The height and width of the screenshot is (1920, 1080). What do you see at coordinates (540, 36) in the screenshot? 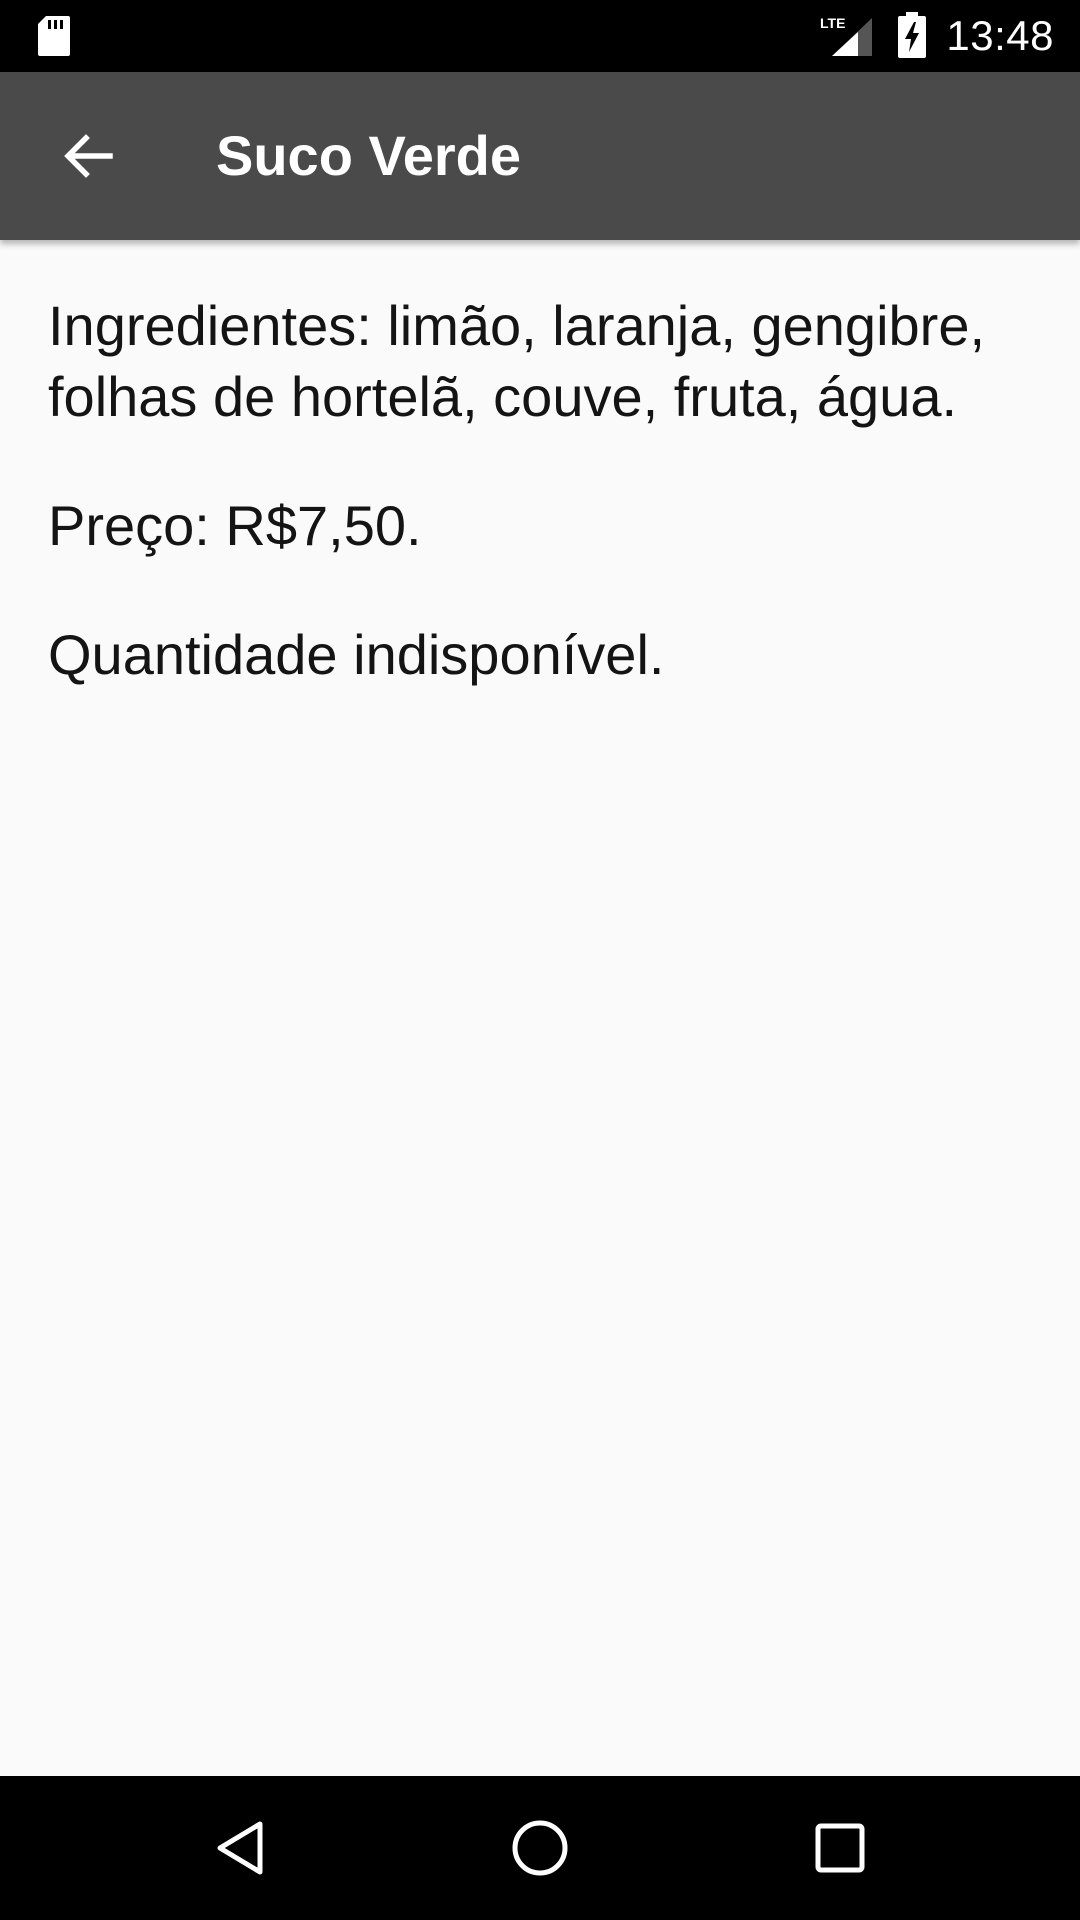
I see `status-bar: LTE 13:48` at bounding box center [540, 36].